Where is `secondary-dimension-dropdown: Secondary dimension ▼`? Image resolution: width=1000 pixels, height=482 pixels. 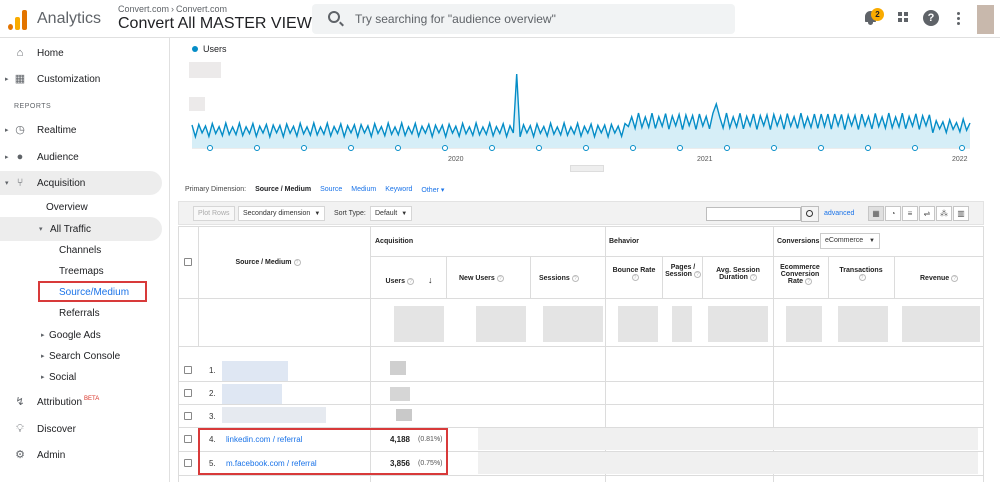 secondary-dimension-dropdown: Secondary dimension ▼ is located at coordinates (282, 213).